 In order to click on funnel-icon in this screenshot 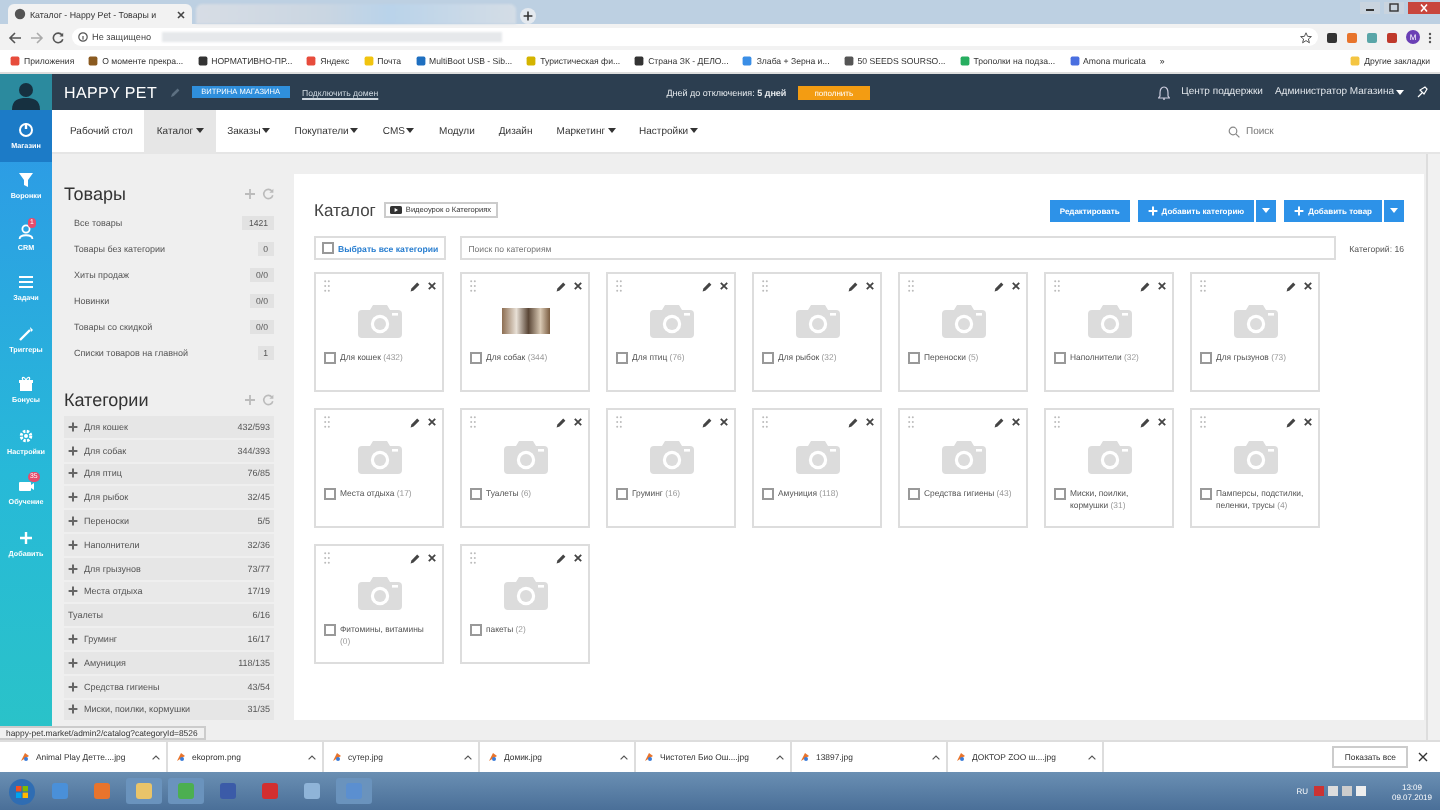, I will do `click(26, 180)`.